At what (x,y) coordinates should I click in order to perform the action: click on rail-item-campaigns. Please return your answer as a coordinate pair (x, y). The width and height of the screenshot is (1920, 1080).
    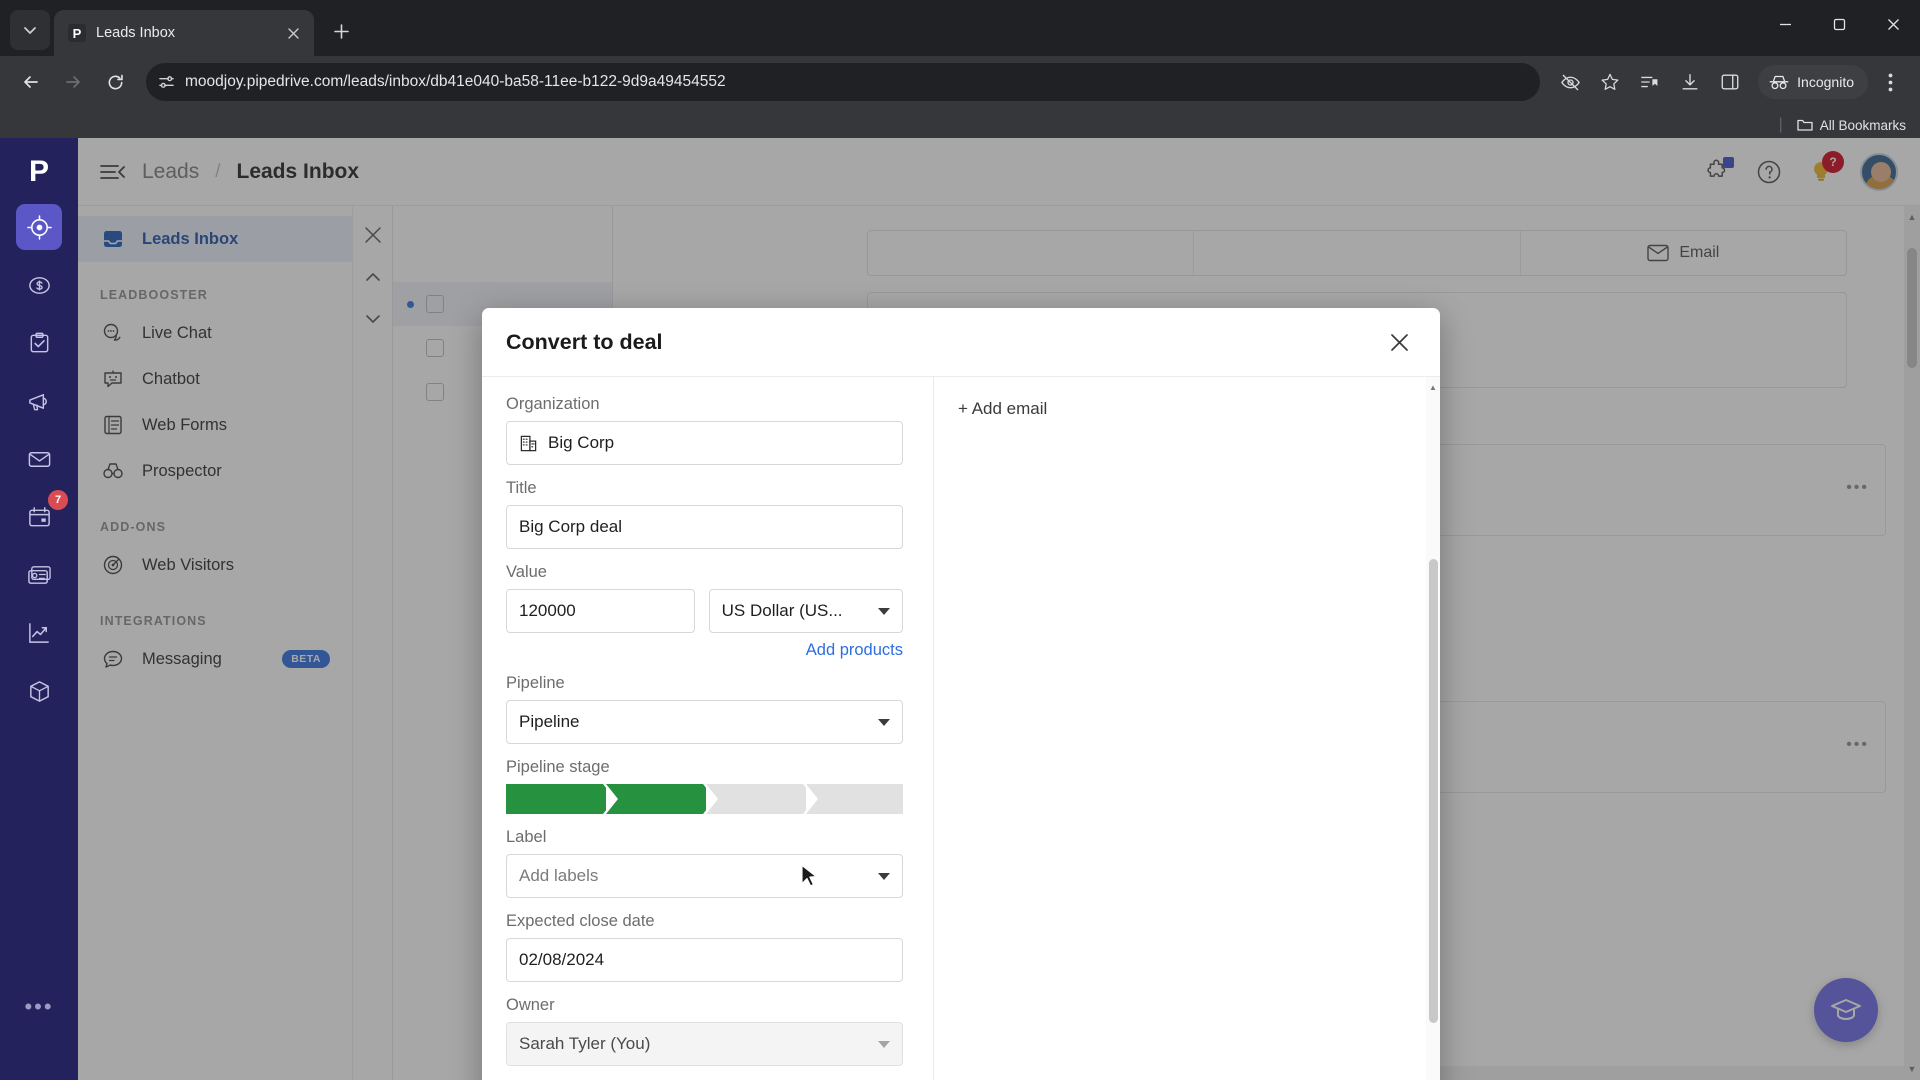
    Looking at the image, I should click on (39, 401).